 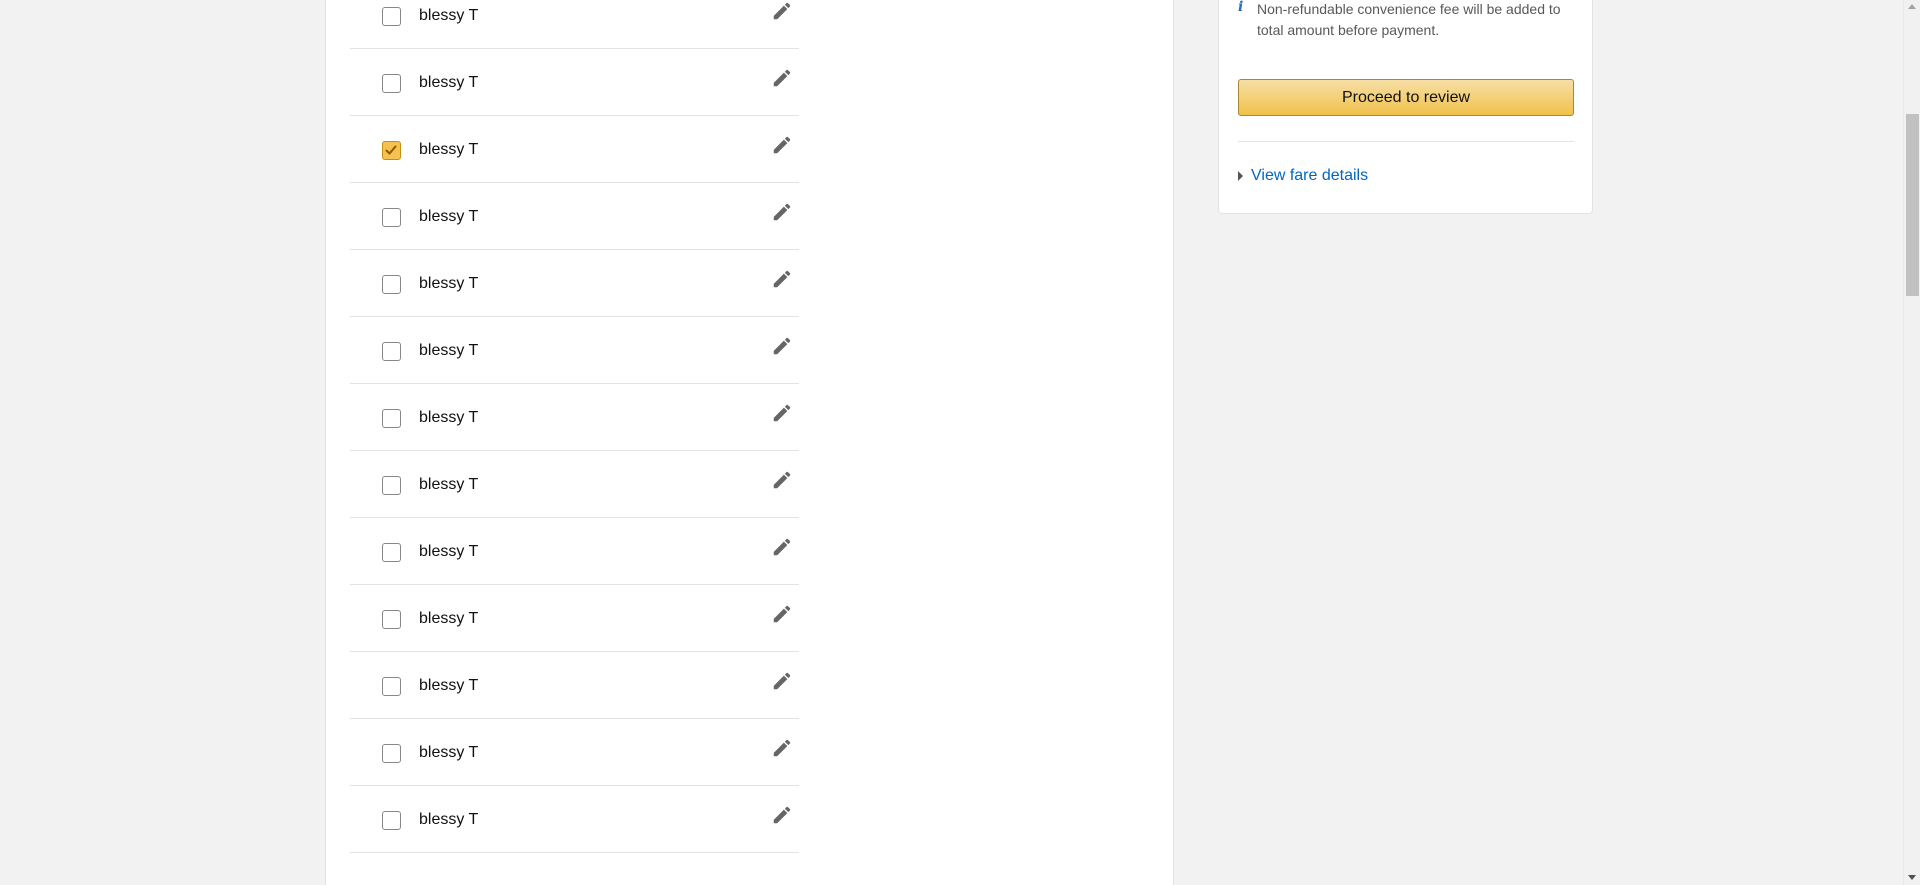 I want to click on proceed-to-review-button: Proceed to review, so click(x=1406, y=97).